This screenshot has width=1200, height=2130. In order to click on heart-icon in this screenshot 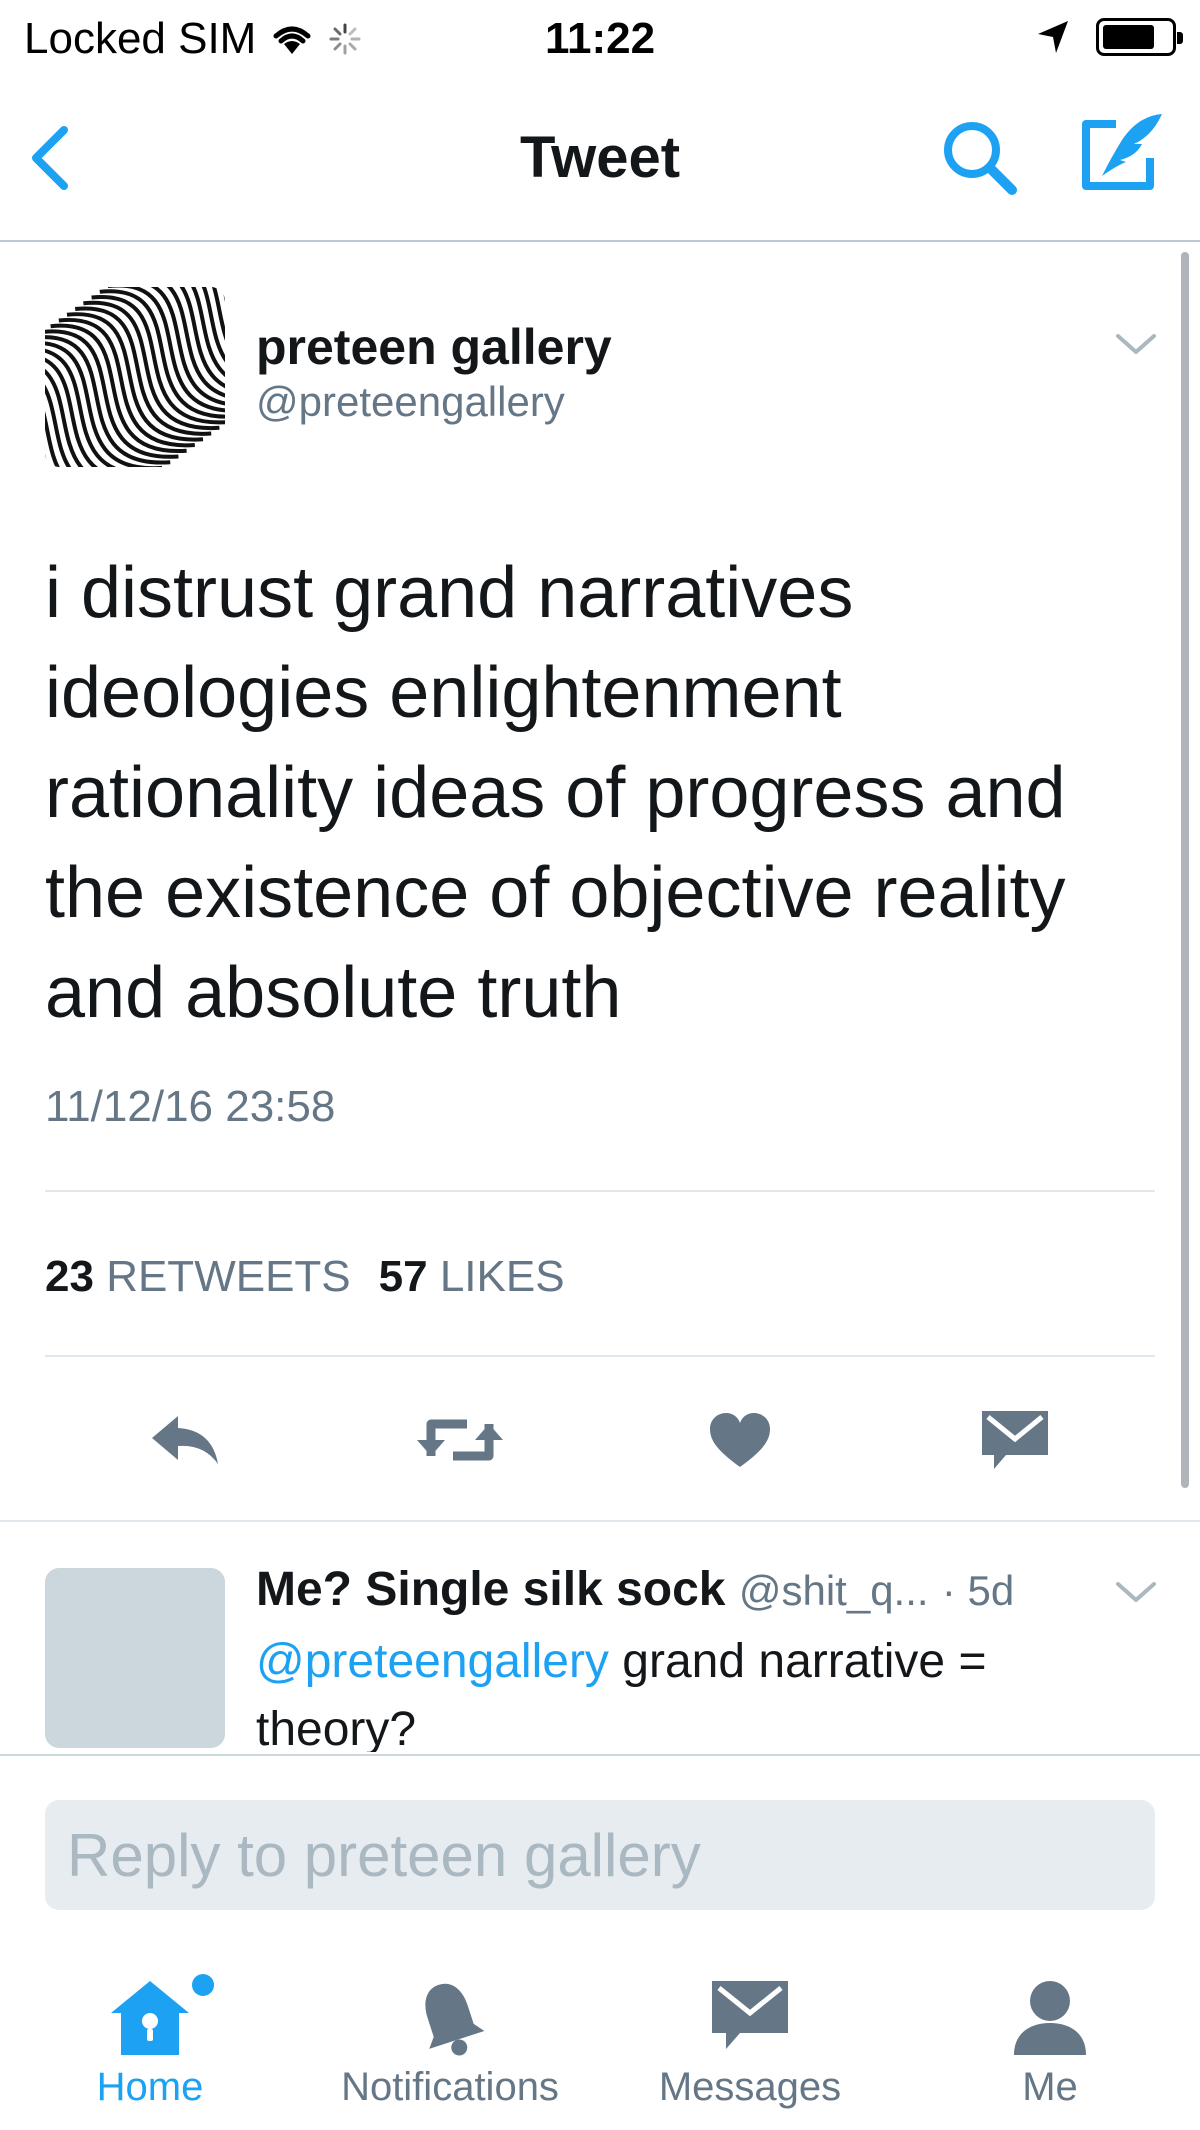, I will do `click(740, 1440)`.